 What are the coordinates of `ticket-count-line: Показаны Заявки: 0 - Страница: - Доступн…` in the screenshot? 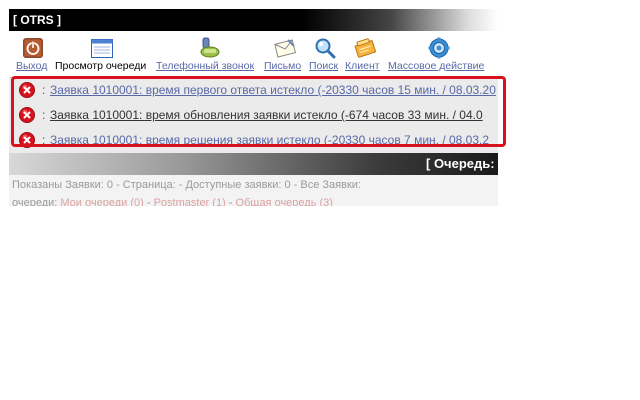 It's located at (186, 185).